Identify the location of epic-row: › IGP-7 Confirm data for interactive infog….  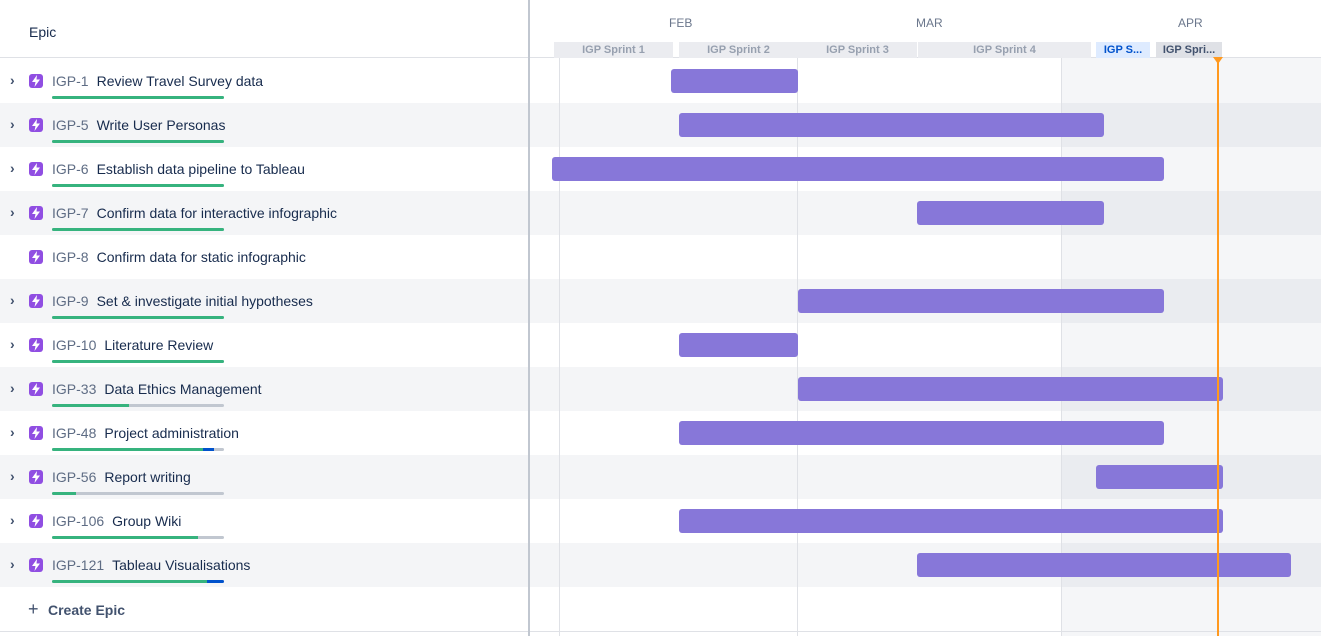
(264, 213).